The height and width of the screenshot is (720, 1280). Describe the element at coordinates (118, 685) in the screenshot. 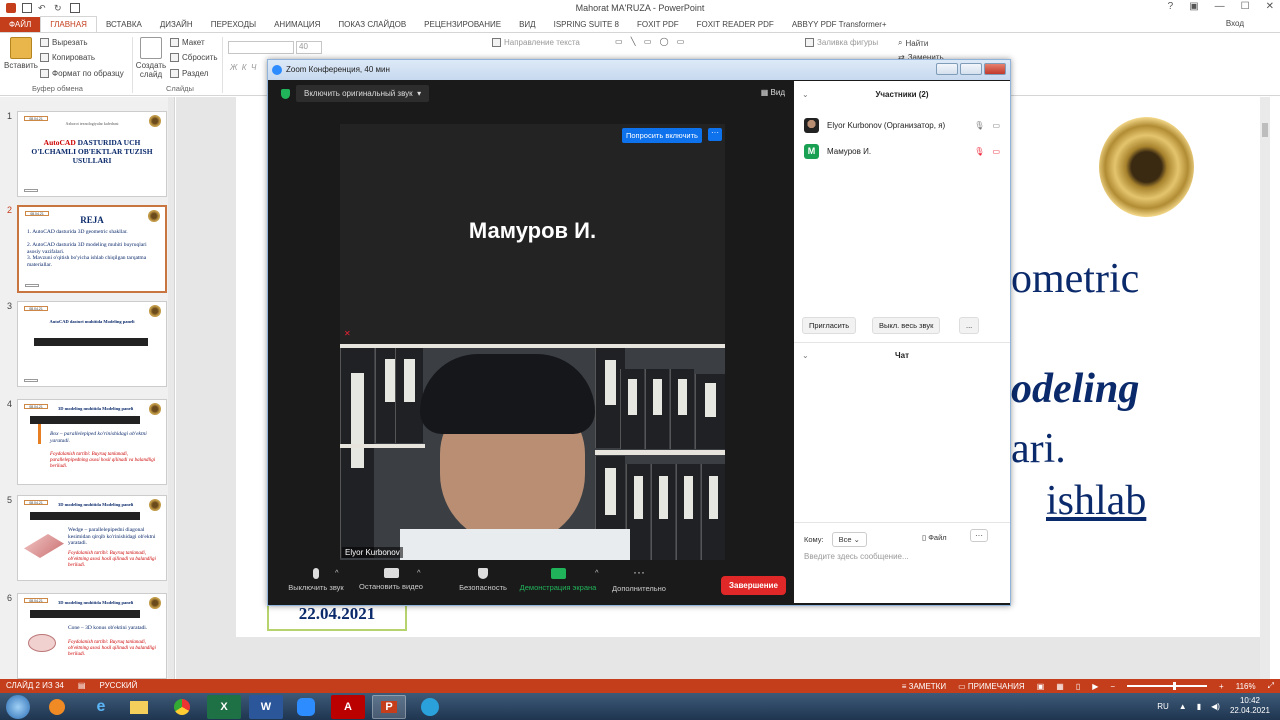

I see `language-indicator: РУССКИЙ` at that location.